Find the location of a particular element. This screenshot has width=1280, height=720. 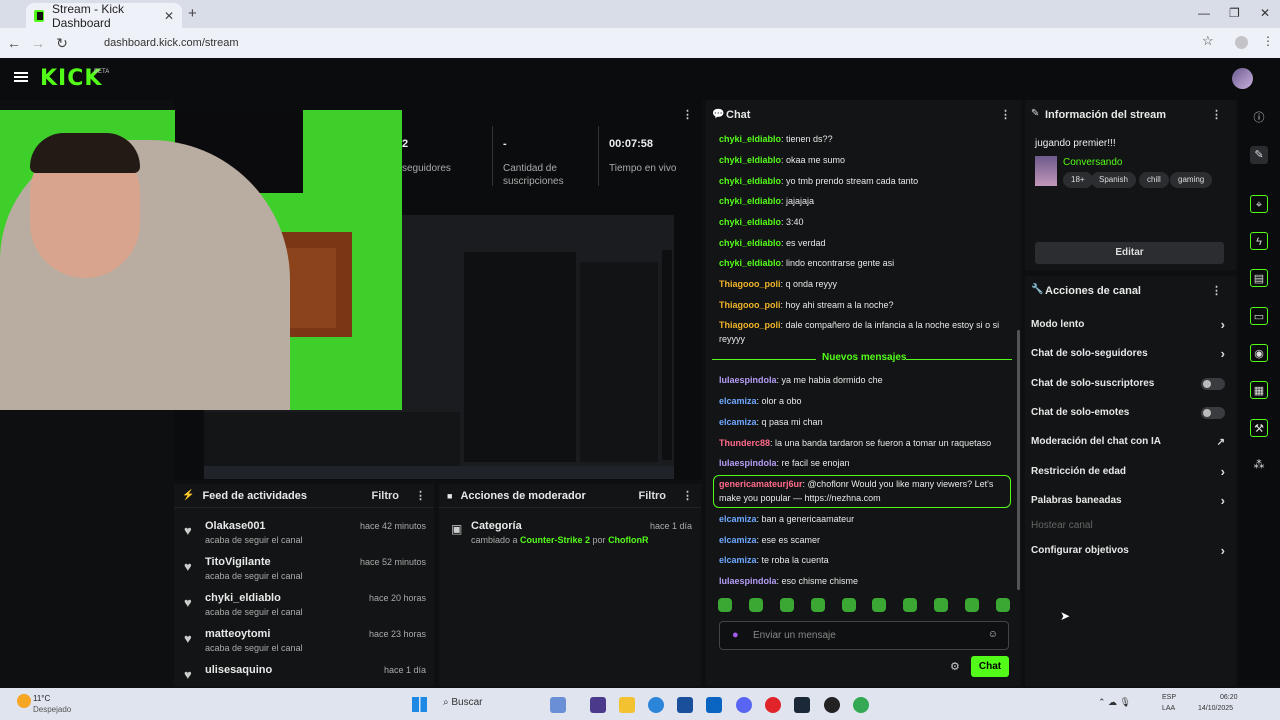

add-widget-icon: ⁂ is located at coordinates (1259, 465).